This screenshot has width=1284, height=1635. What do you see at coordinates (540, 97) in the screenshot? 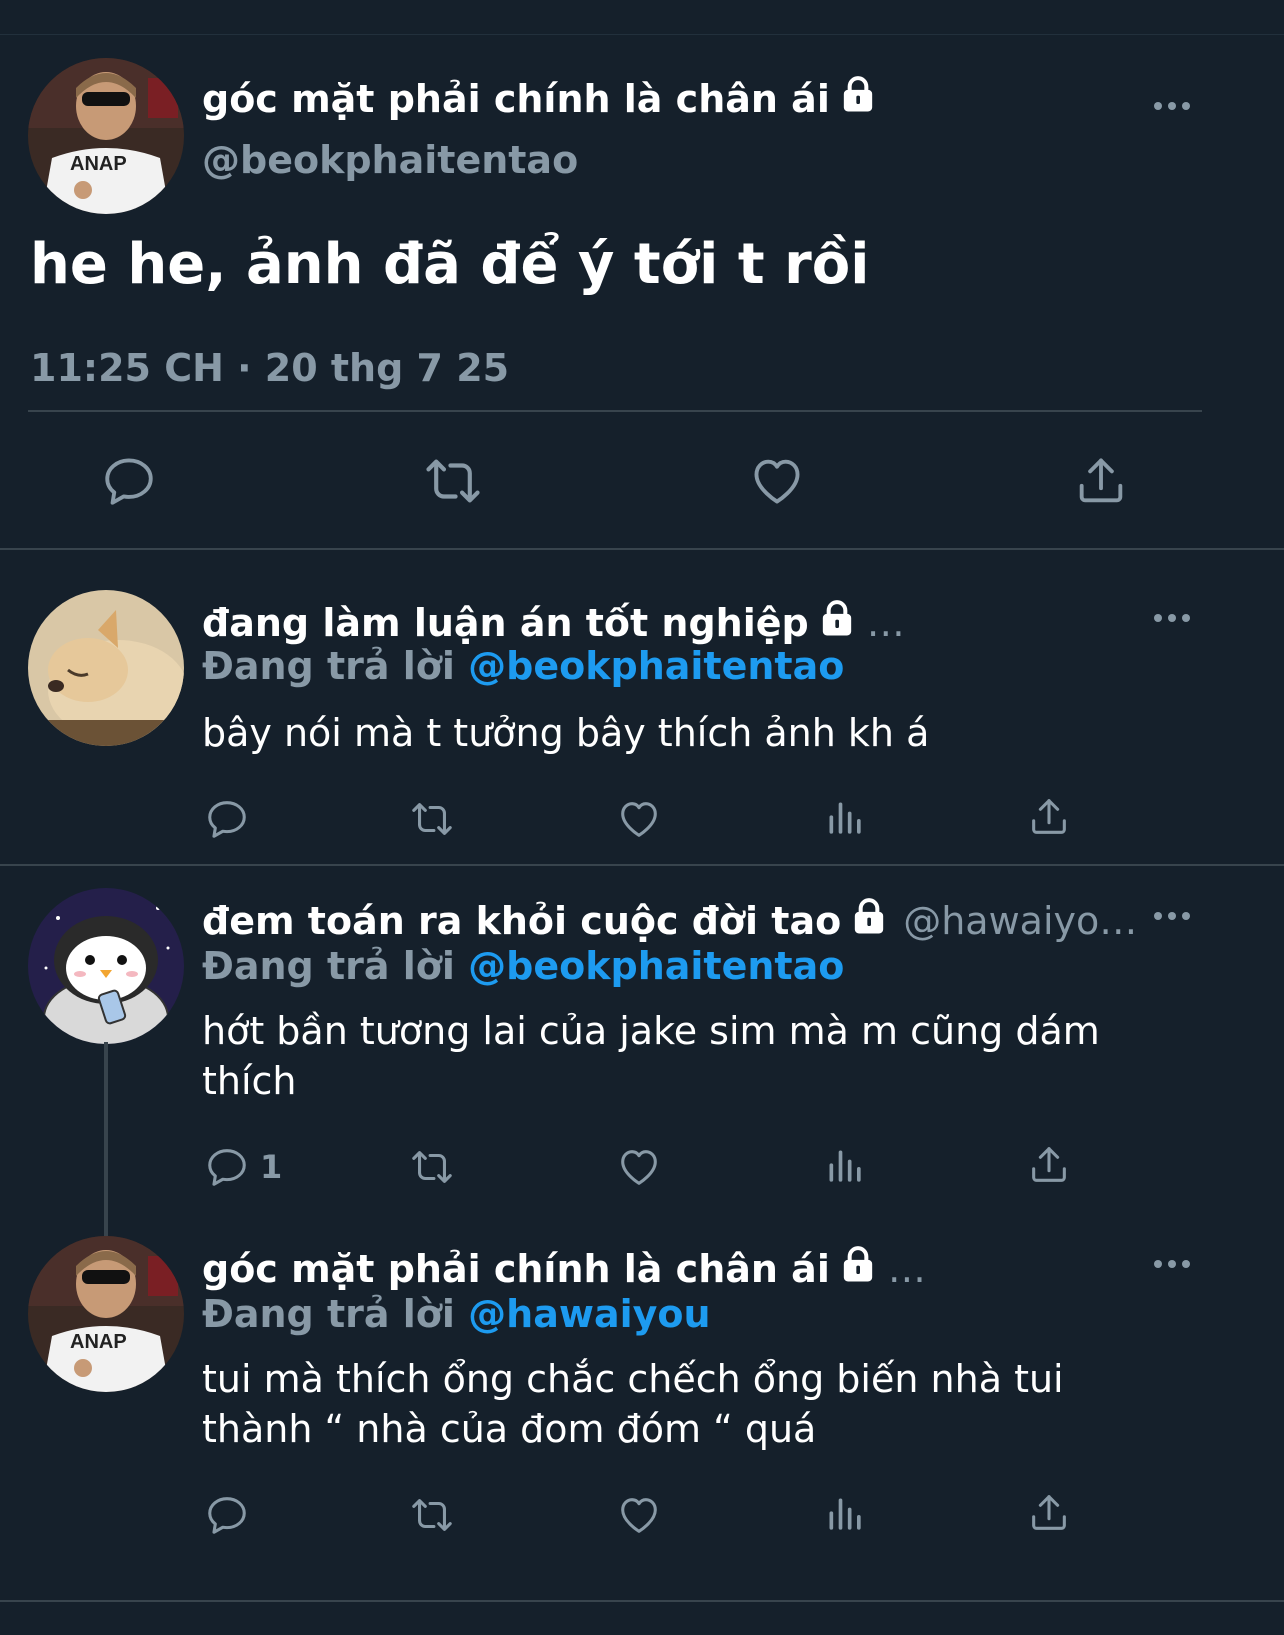
I see `display-name: góc mặt phải chính là chân ái` at bounding box center [540, 97].